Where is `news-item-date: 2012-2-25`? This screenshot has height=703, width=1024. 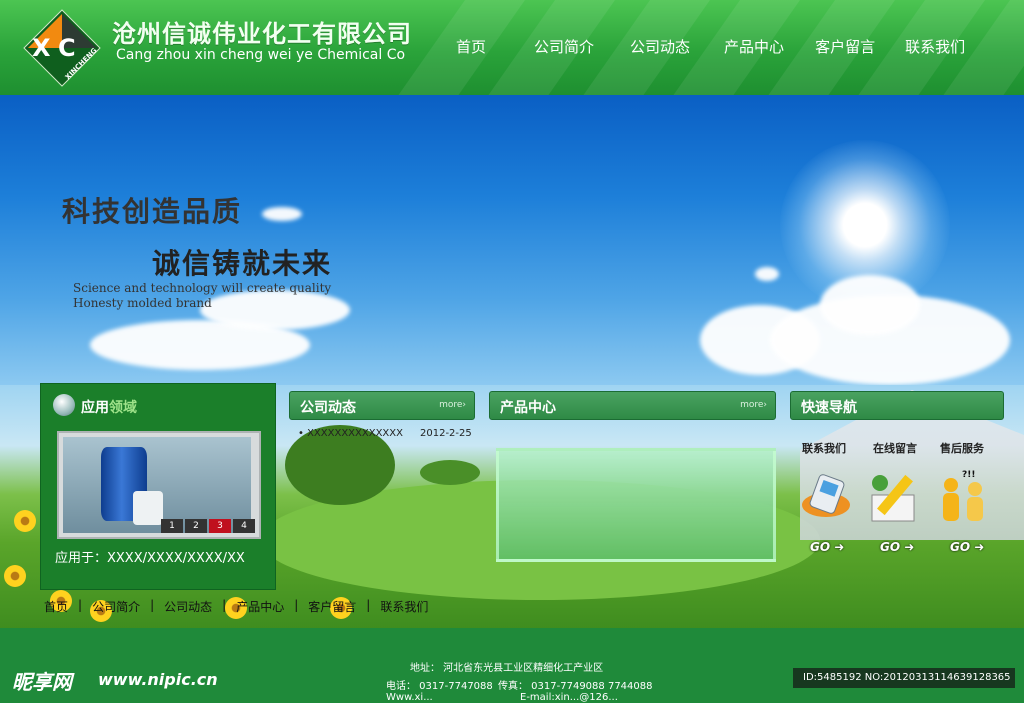 news-item-date: 2012-2-25 is located at coordinates (446, 433).